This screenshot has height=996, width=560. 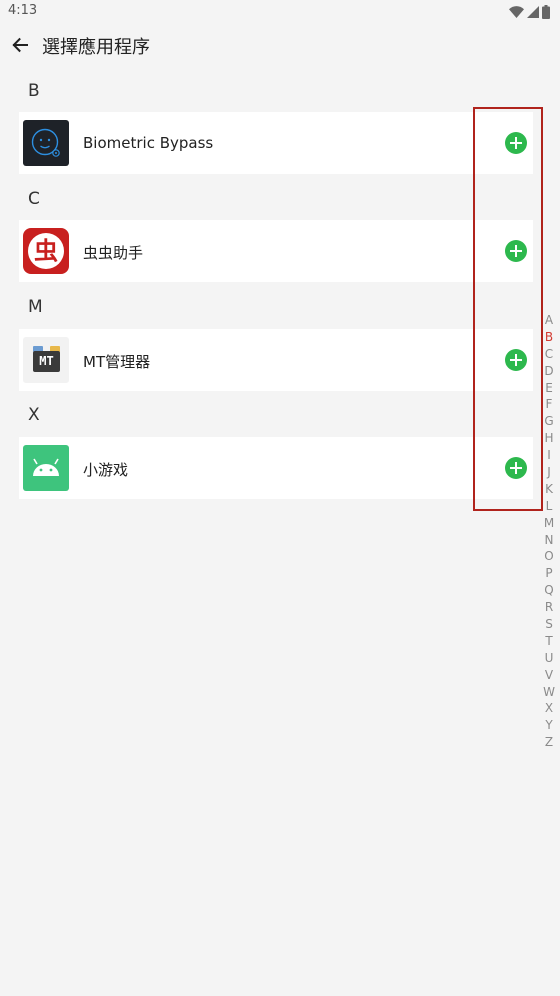 I want to click on index-letter-v: V, so click(x=549, y=675).